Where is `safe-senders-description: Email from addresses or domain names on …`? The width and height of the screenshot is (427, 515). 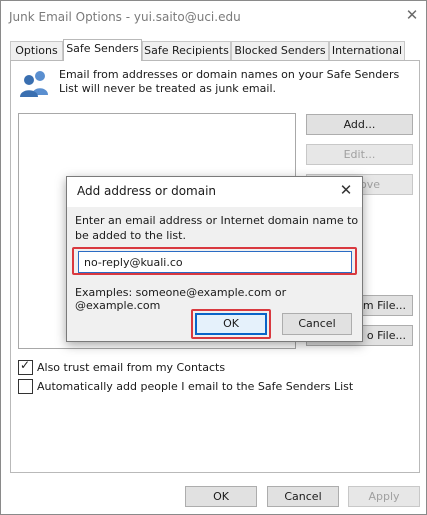
safe-senders-description: Email from addresses or domain names on … is located at coordinates (229, 81).